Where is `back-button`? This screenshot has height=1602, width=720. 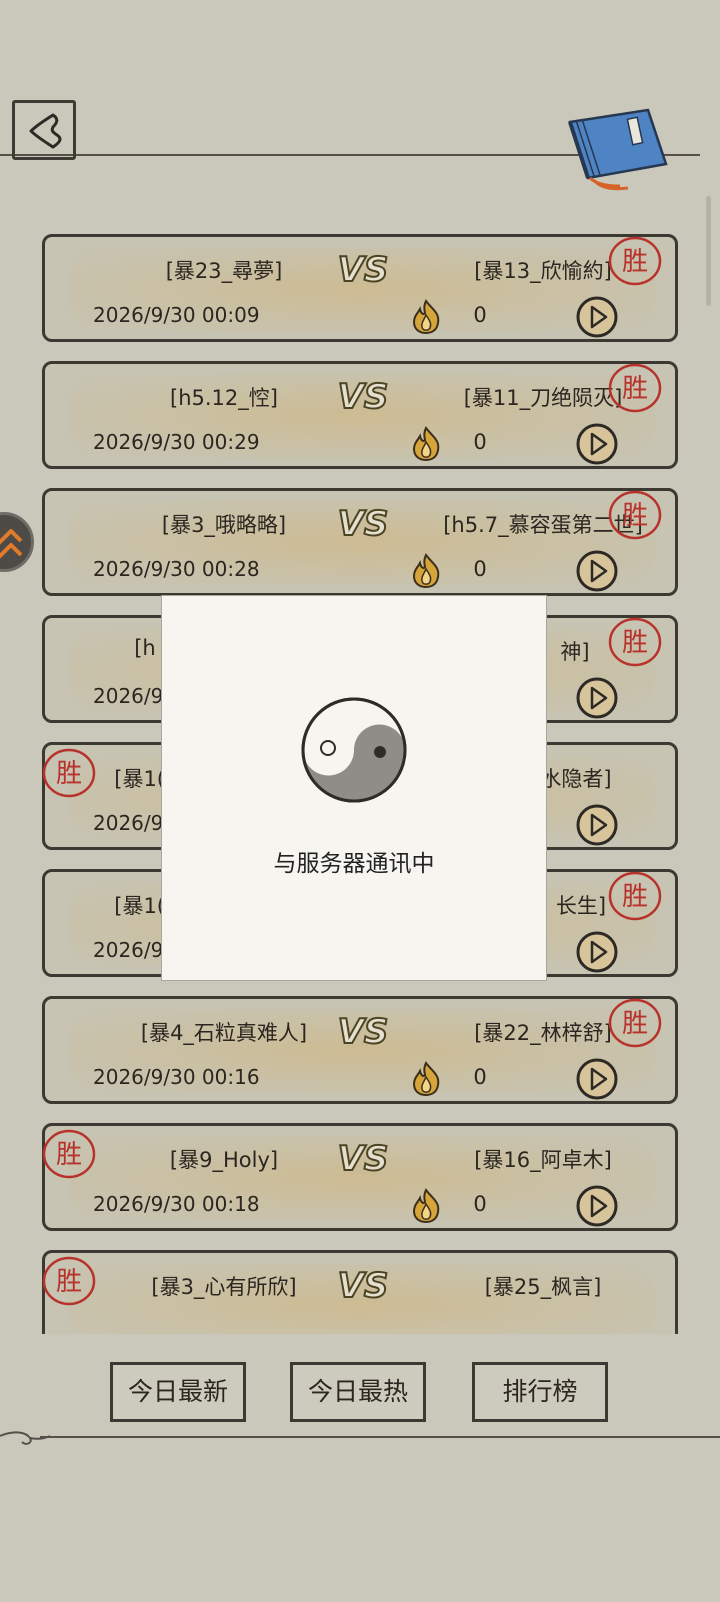 back-button is located at coordinates (44, 130).